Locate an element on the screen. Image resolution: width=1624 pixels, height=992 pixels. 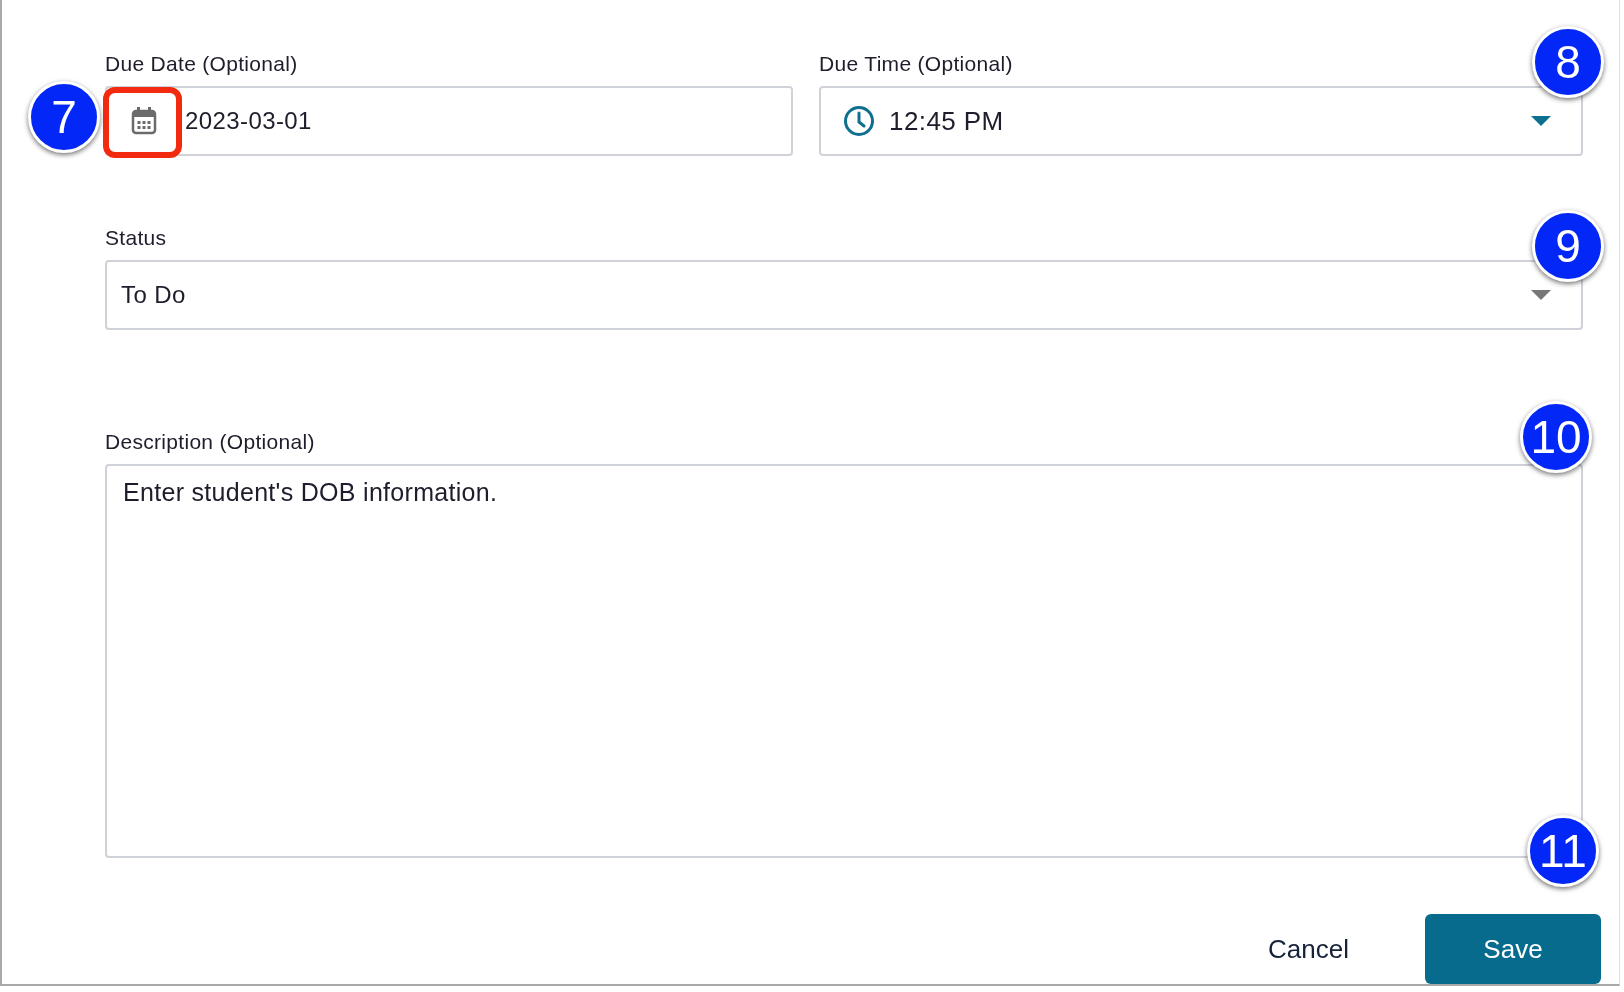
step-number-badge: 11 is located at coordinates (1563, 851).